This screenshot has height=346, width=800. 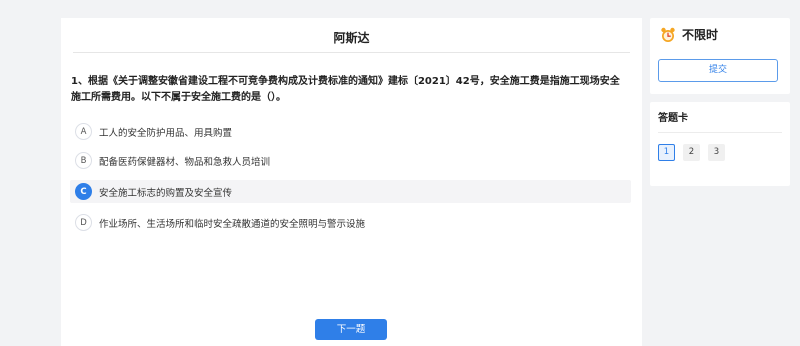 I want to click on option-b: B 配备医药保健器材、物品和急救人员培训, so click(x=350, y=160).